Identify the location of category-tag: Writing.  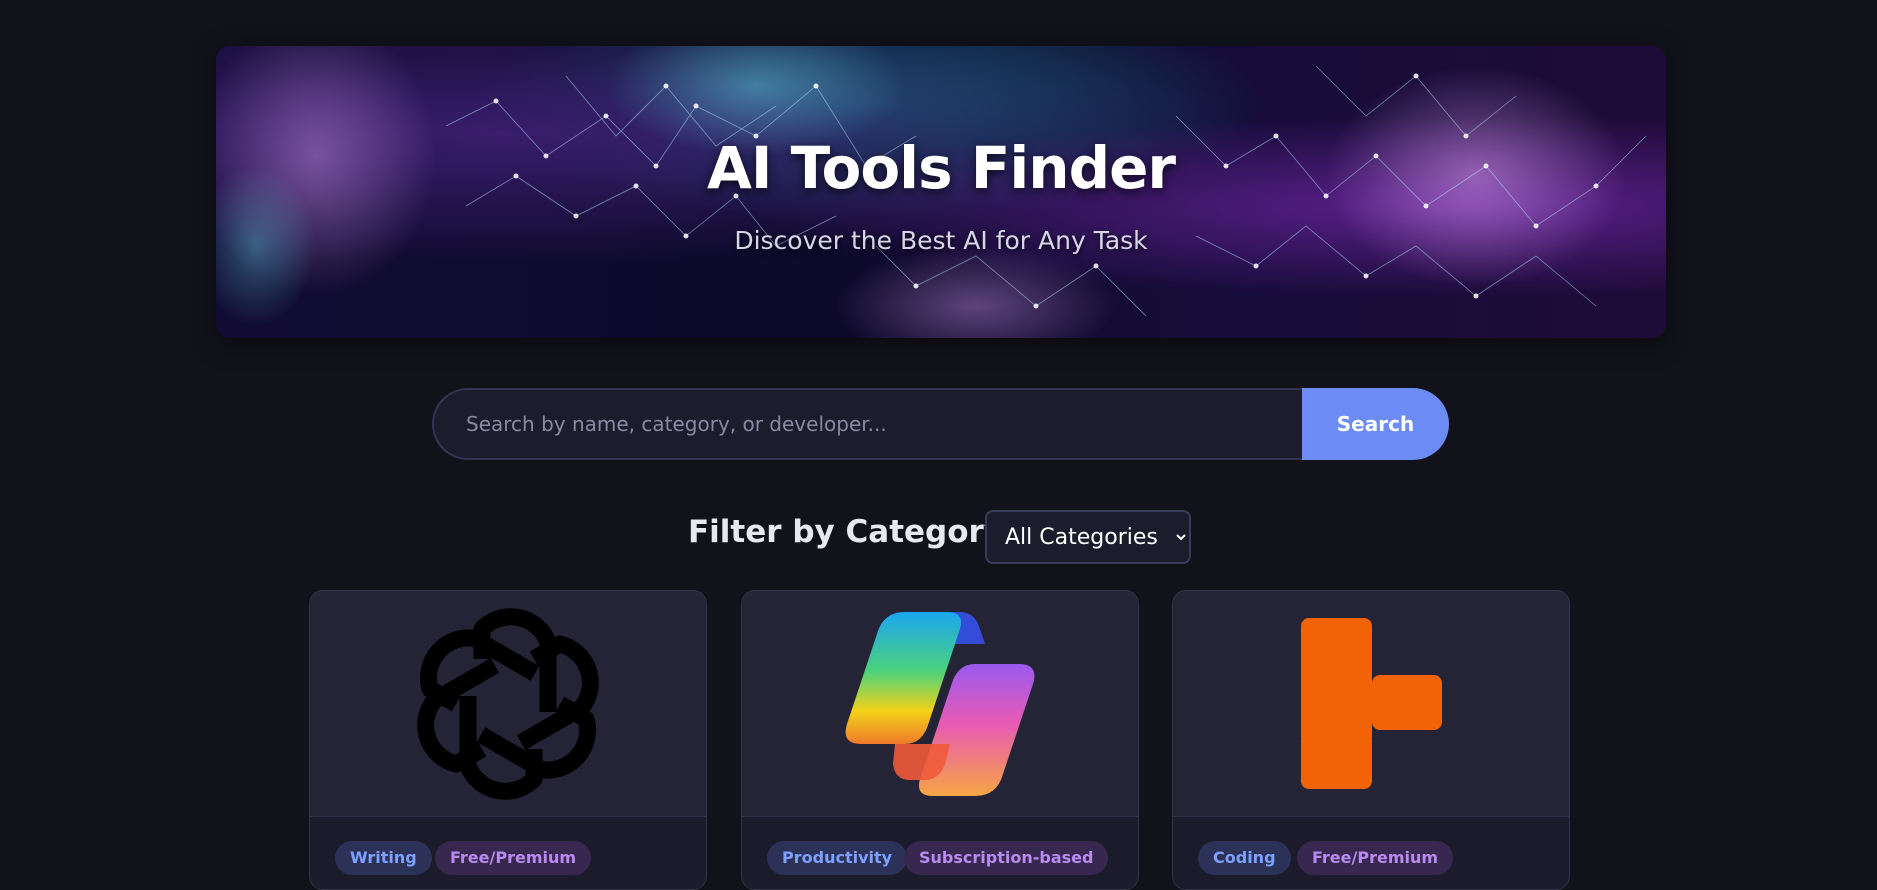
(383, 858).